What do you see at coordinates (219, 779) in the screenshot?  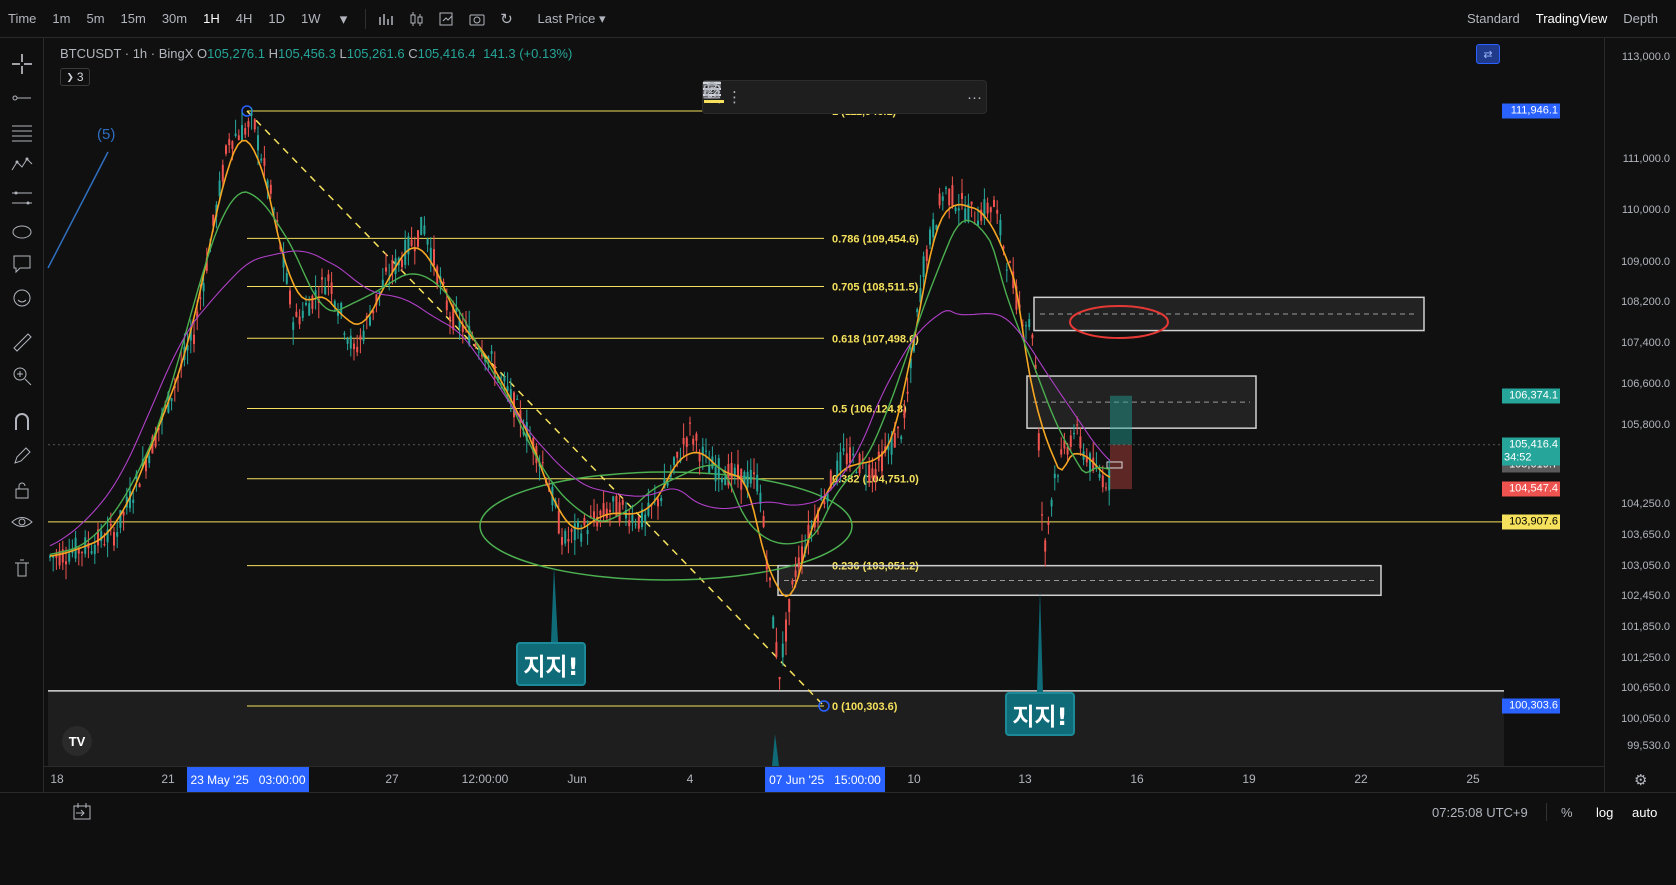 I see `selection-start-date: 23 May '25` at bounding box center [219, 779].